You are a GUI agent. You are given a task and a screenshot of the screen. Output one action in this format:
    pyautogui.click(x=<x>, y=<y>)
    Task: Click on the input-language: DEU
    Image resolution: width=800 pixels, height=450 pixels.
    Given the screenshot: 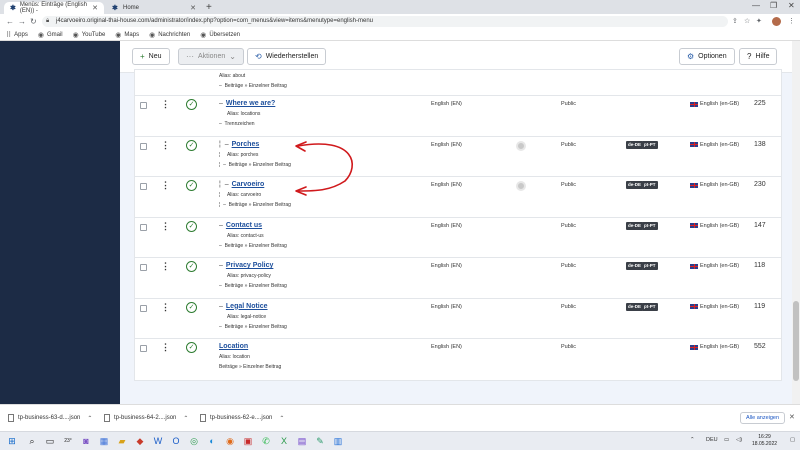 What is the action you would take?
    pyautogui.click(x=712, y=440)
    